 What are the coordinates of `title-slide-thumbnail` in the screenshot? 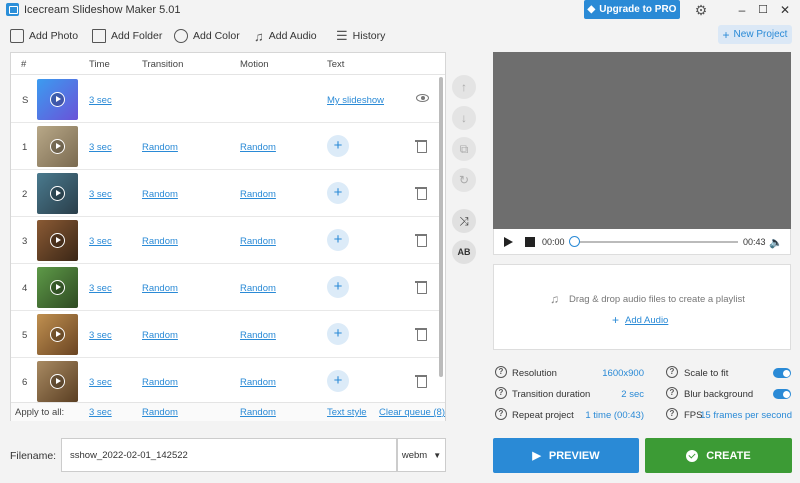 It's located at (57, 99).